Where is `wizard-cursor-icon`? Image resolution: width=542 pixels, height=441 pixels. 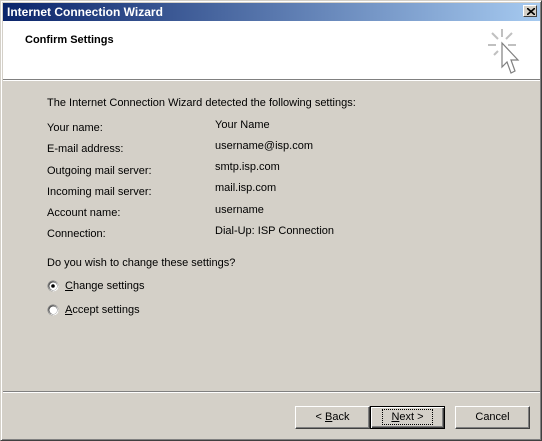 wizard-cursor-icon is located at coordinates (504, 51).